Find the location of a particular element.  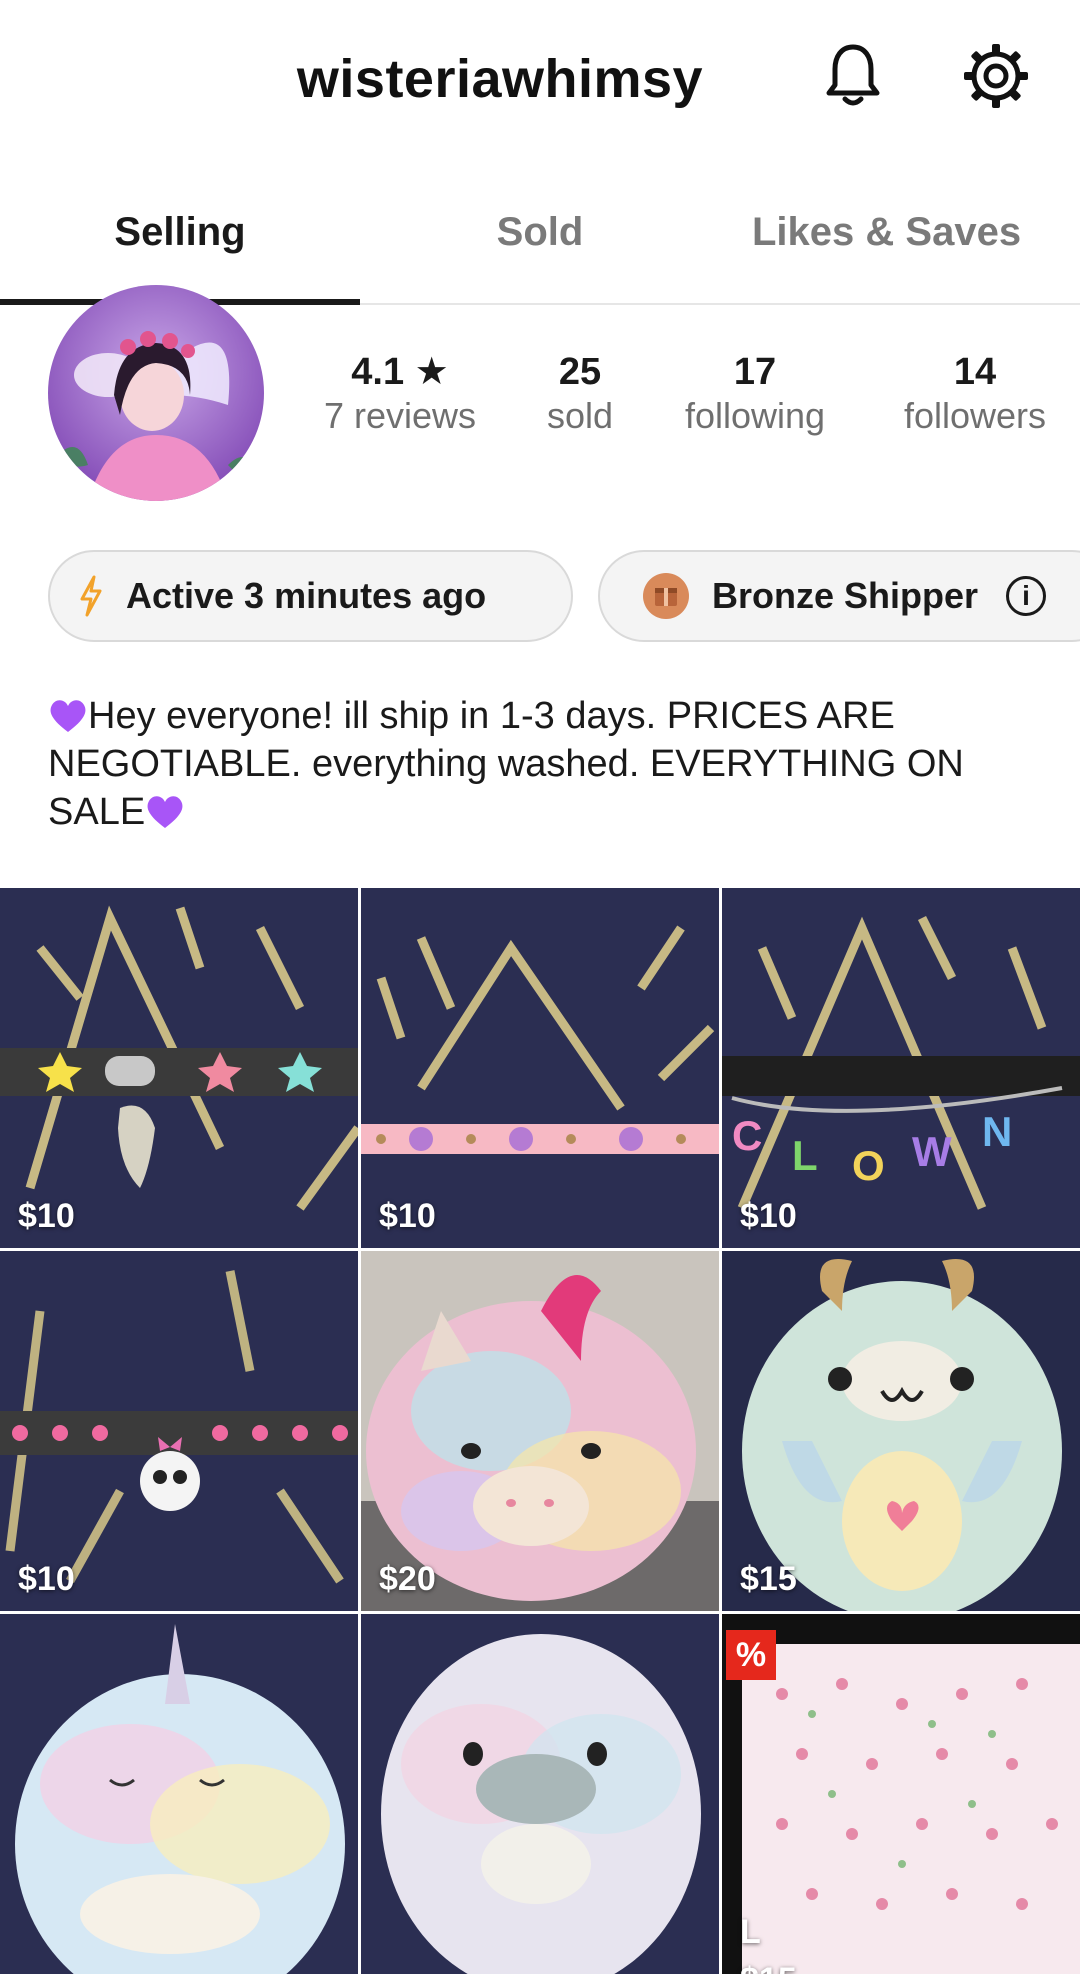

info-icon: i is located at coordinates (1026, 596).